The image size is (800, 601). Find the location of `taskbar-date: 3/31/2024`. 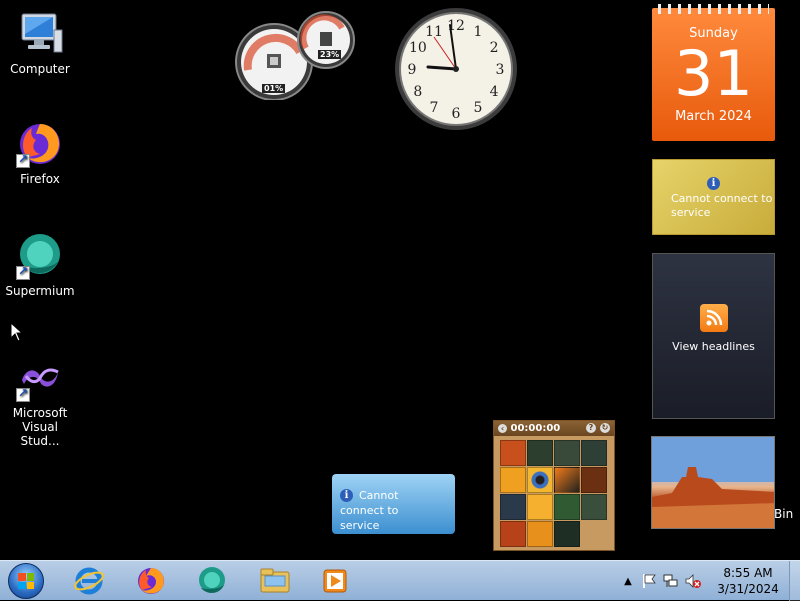

taskbar-date: 3/31/2024 is located at coordinates (748, 589).